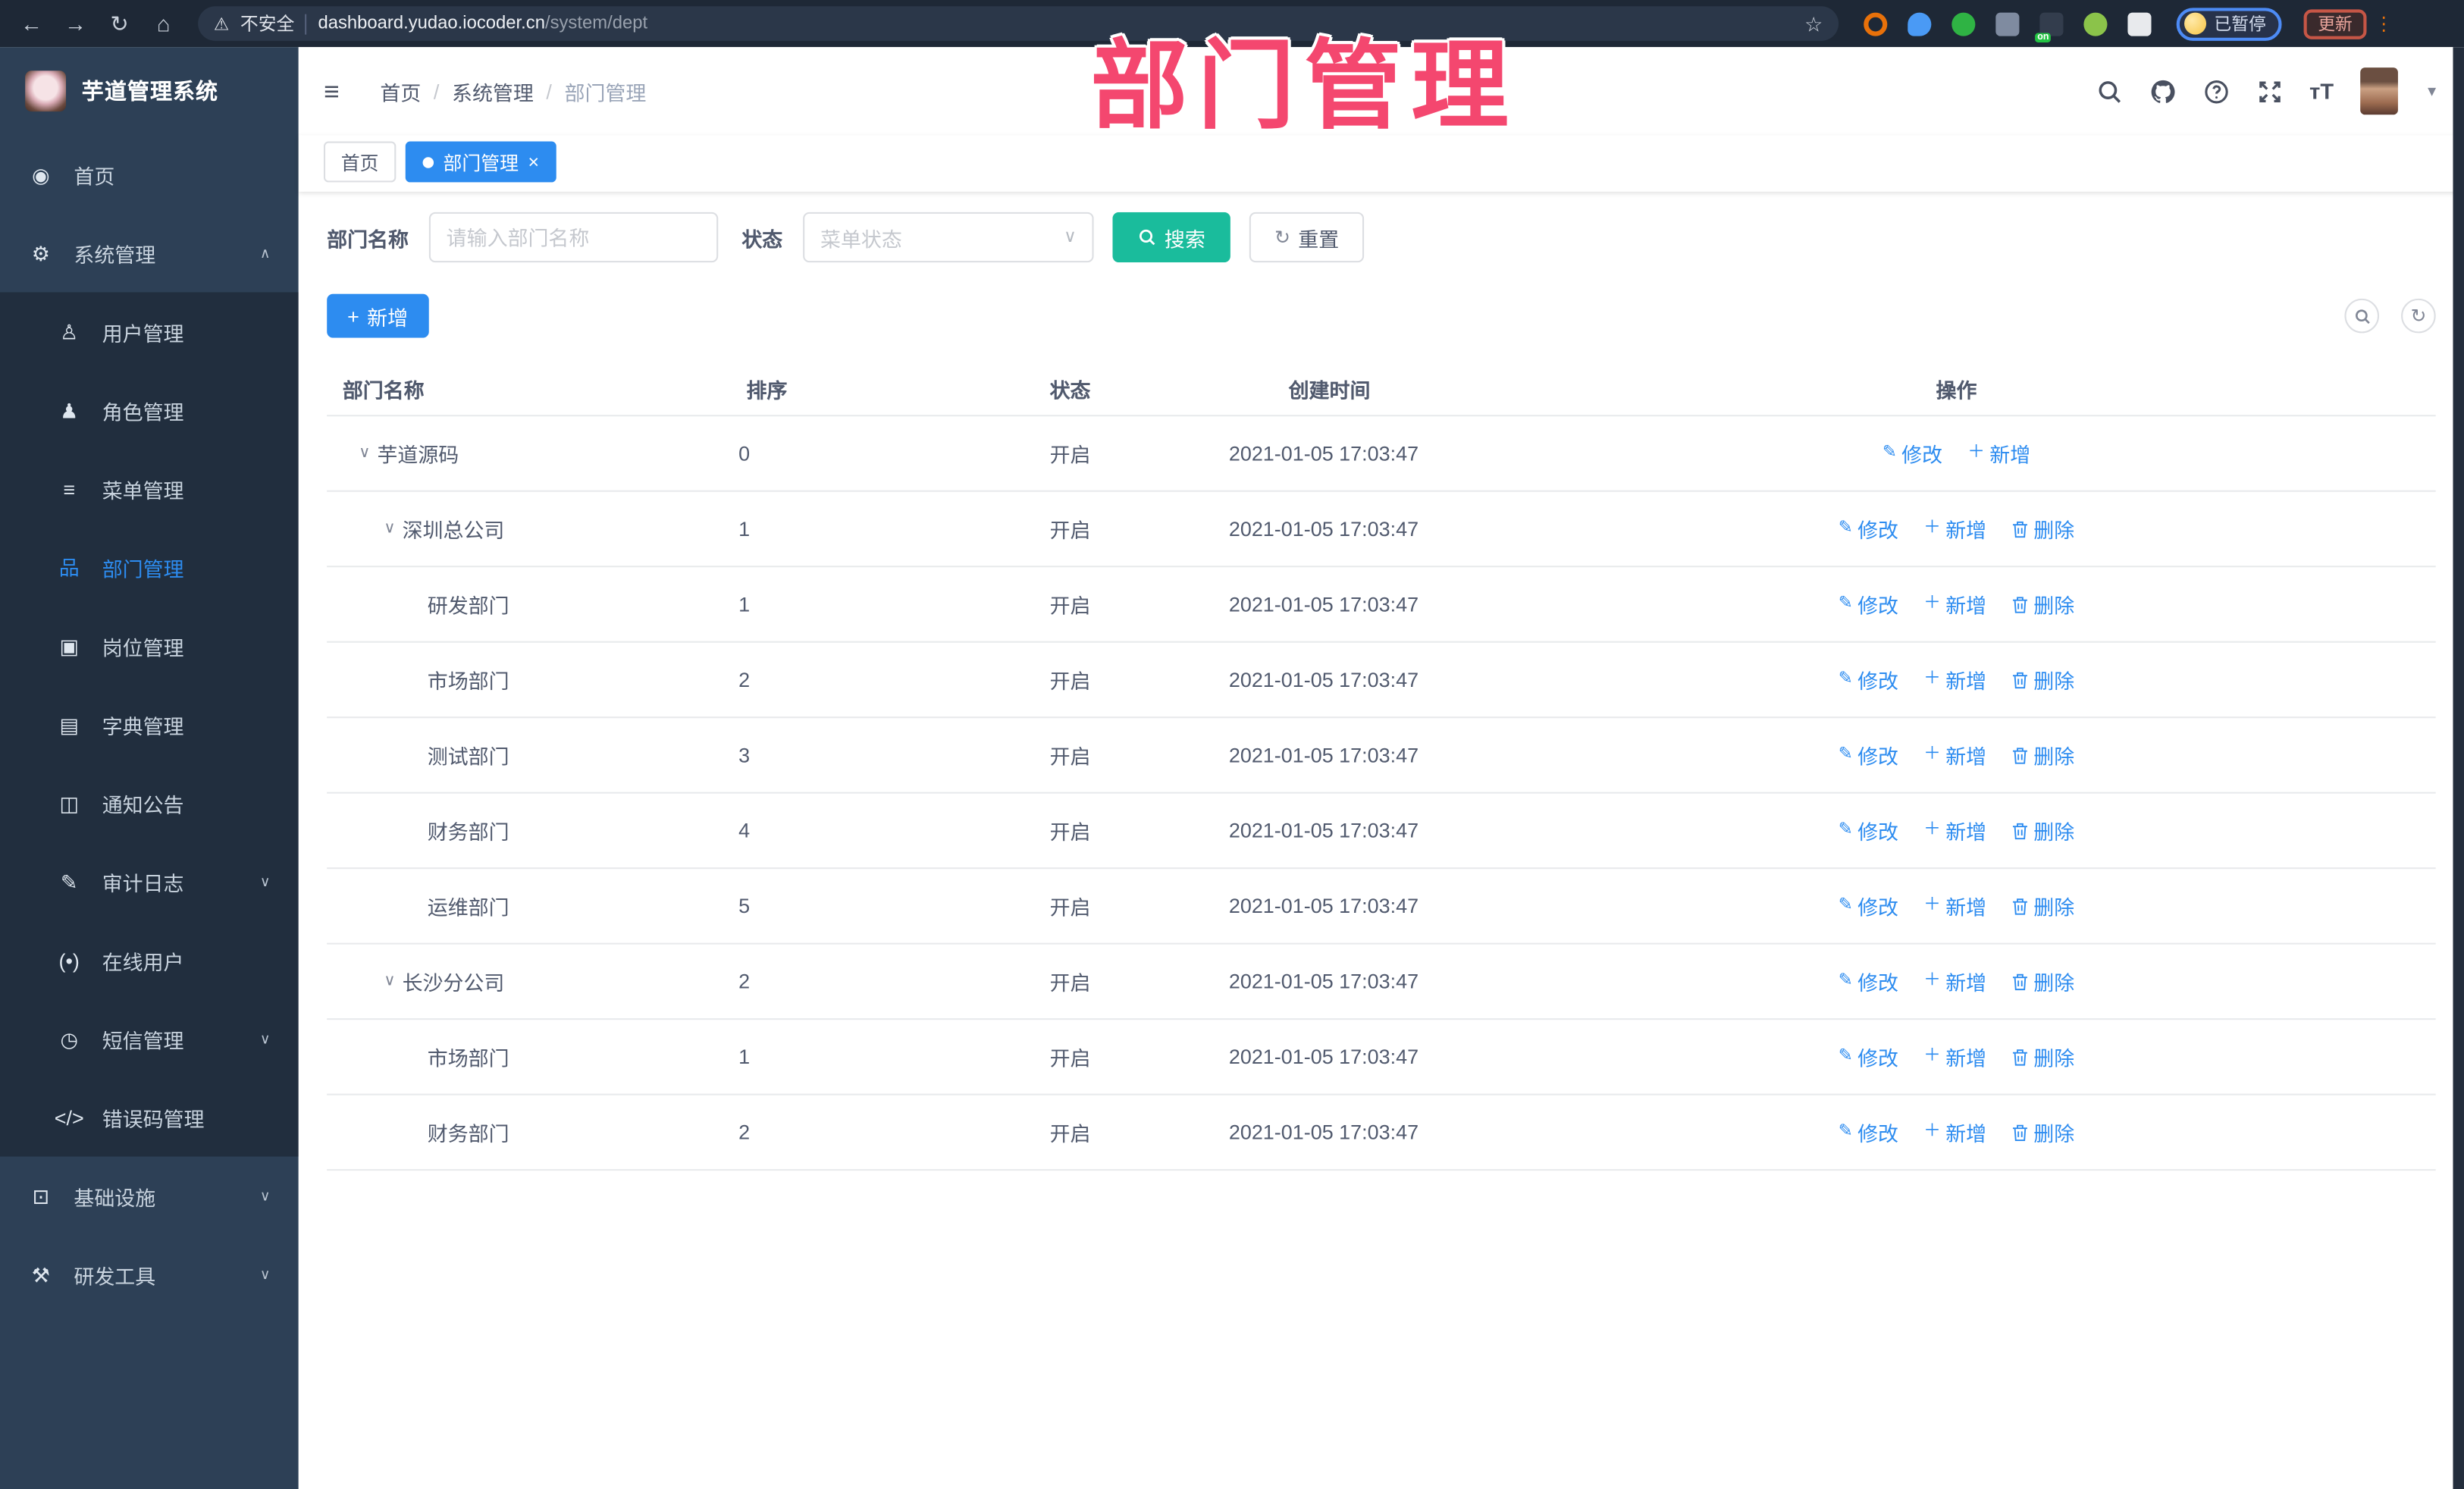 Image resolution: width=2464 pixels, height=1489 pixels. I want to click on app-logo: 芋道管理系统, so click(150, 91).